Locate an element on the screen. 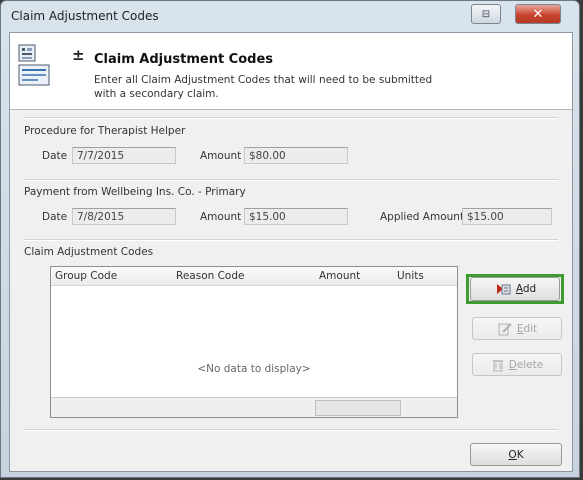 Image resolution: width=583 pixels, height=480 pixels. delete-button-label: Delete is located at coordinates (526, 364).